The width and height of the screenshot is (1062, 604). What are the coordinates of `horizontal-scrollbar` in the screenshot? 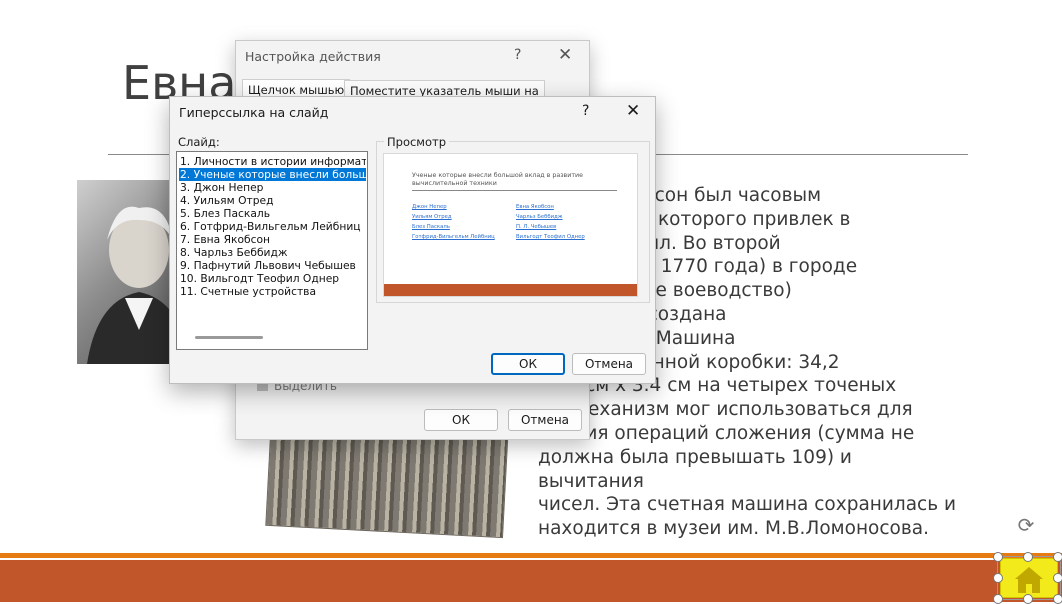 It's located at (229, 337).